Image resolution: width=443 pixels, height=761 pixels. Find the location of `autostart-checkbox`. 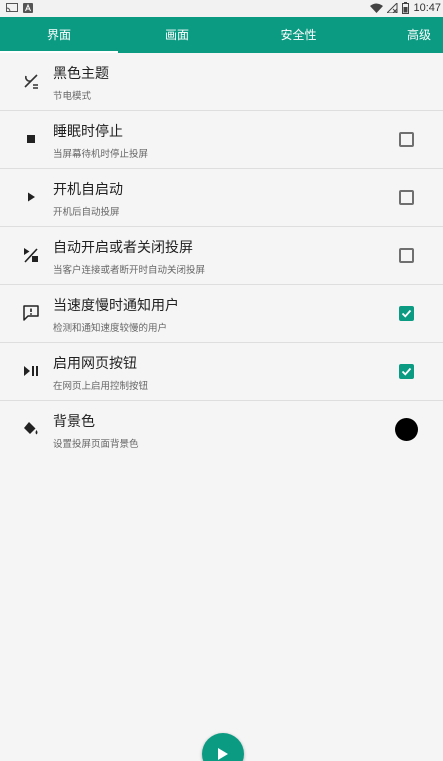

autostart-checkbox is located at coordinates (406, 197).